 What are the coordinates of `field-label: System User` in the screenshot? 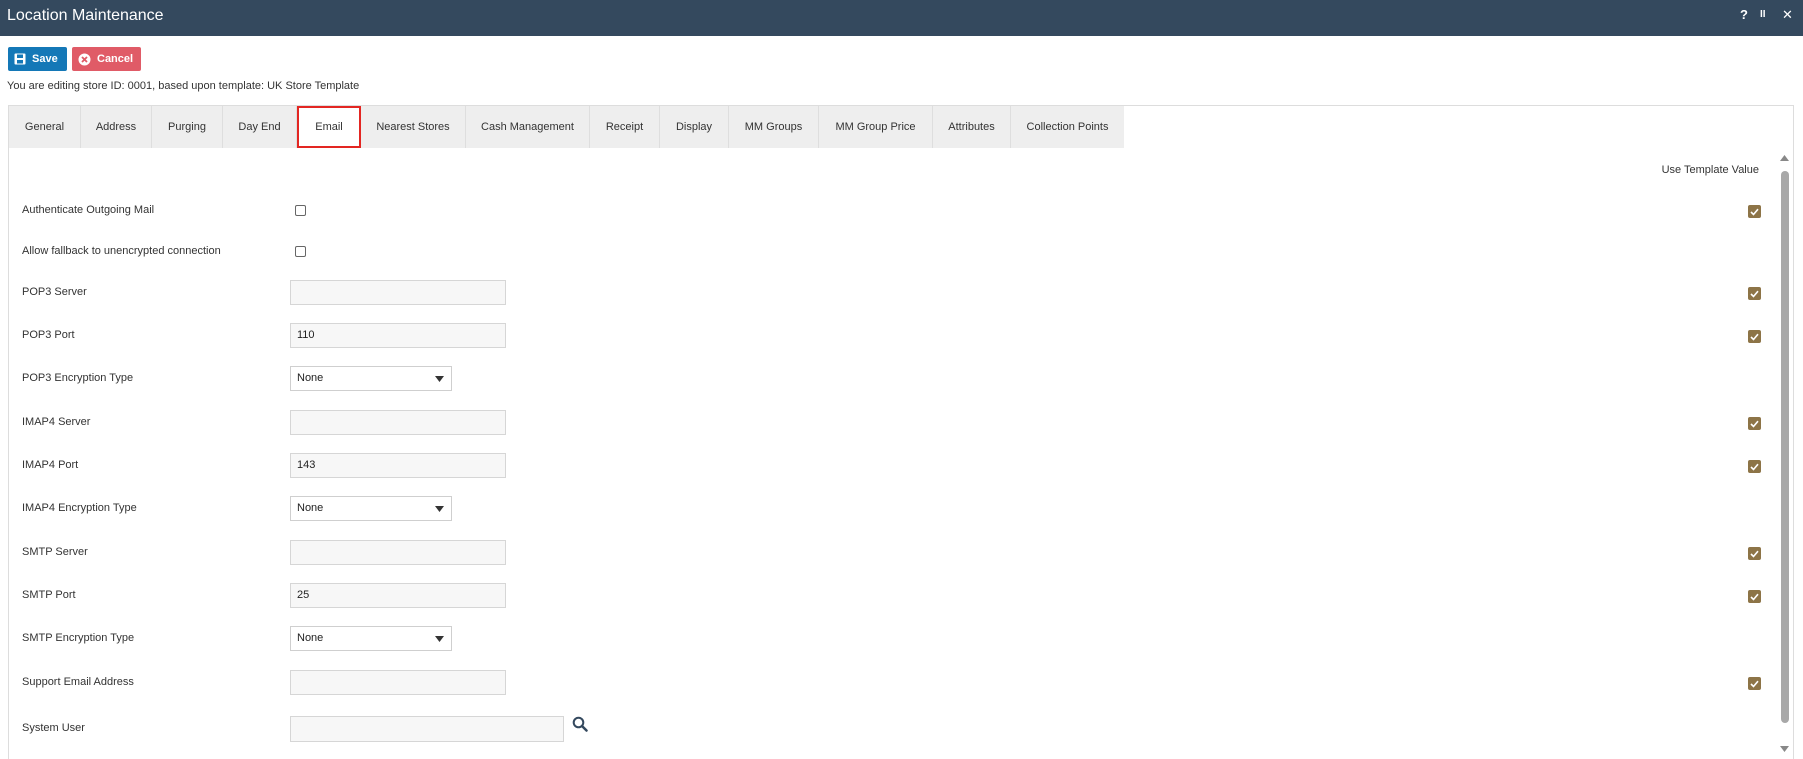 It's located at (53, 728).